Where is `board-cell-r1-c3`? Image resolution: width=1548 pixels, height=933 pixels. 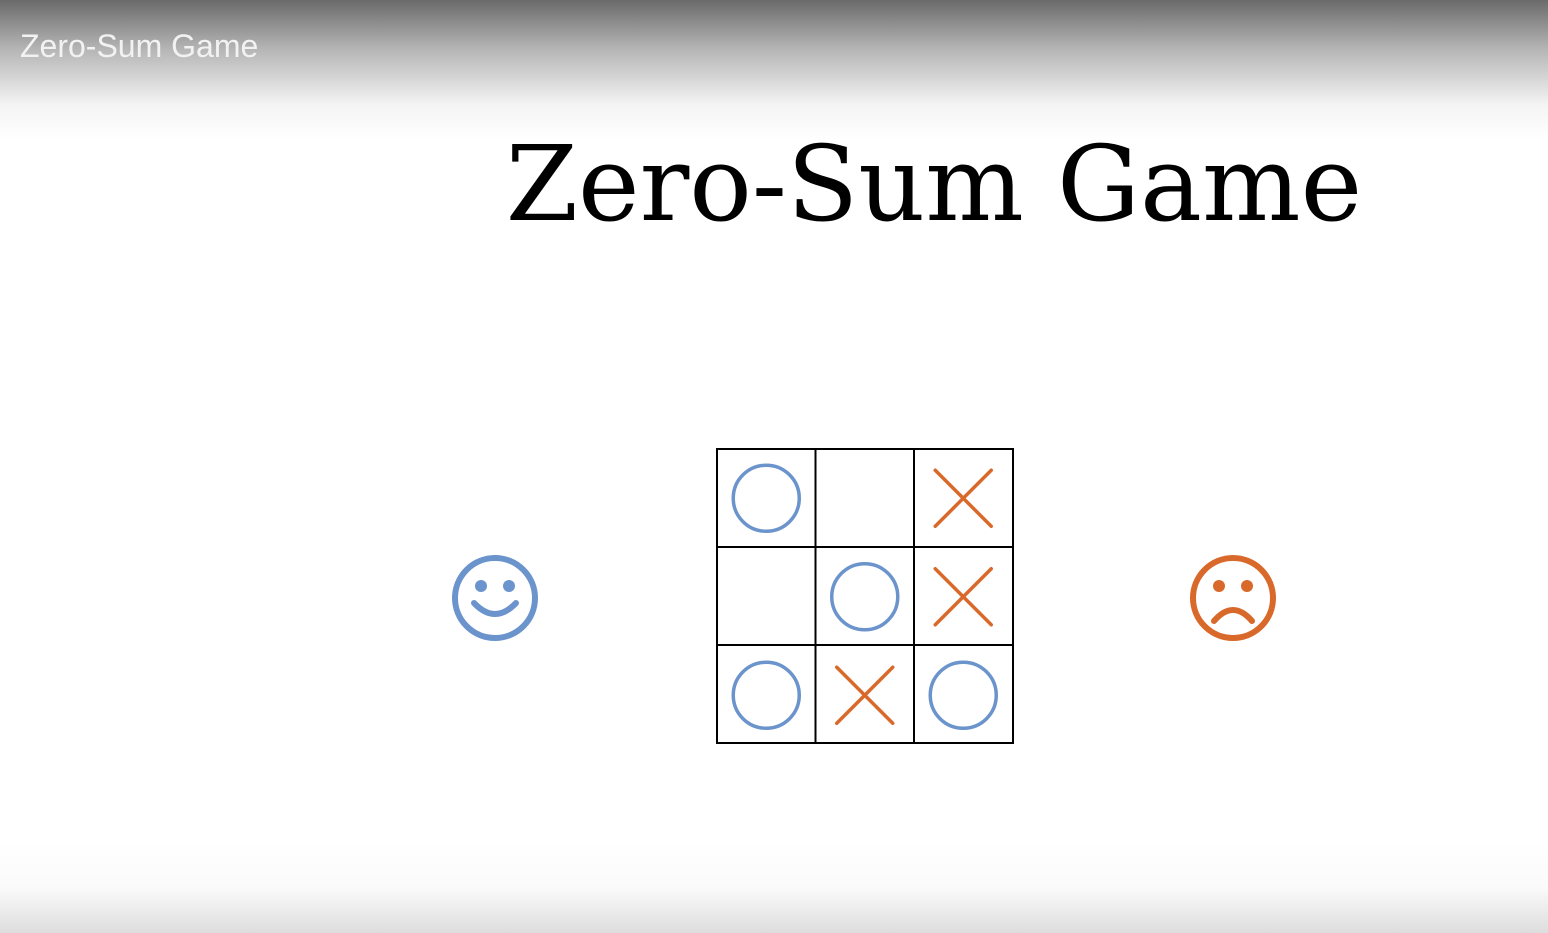
board-cell-r1-c3 is located at coordinates (963, 498).